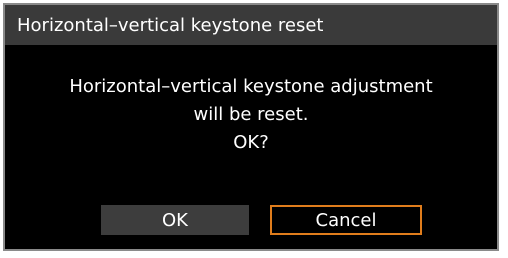 This screenshot has width=508, height=258. What do you see at coordinates (346, 220) in the screenshot?
I see `cancel-button: Cancel` at bounding box center [346, 220].